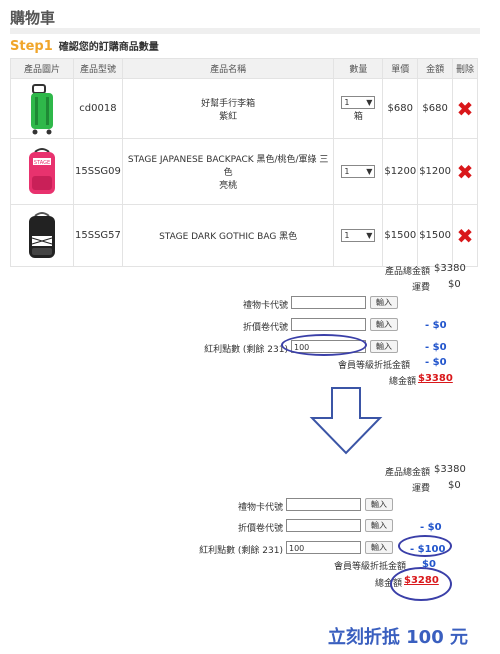 This screenshot has width=500, height=654. What do you see at coordinates (31, 46) in the screenshot?
I see `step-number: Step1` at bounding box center [31, 46].